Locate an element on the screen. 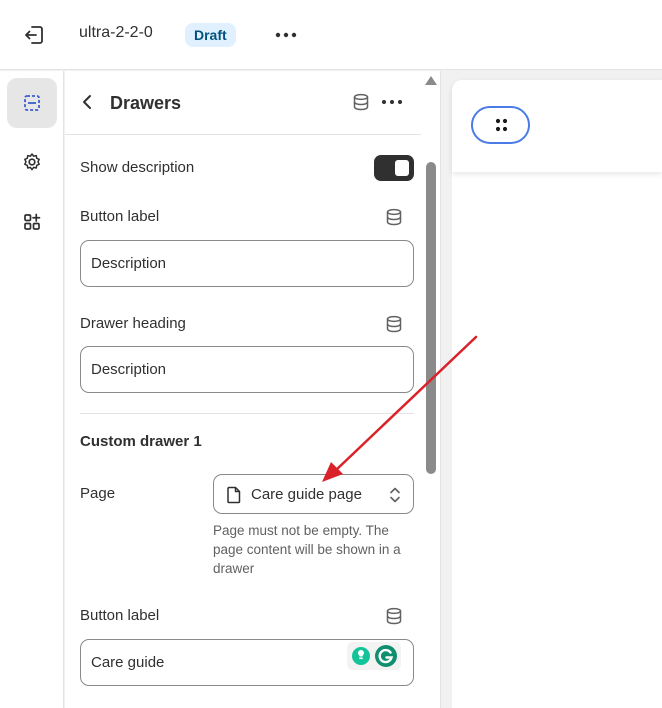 This screenshot has height=708, width=662. page-picker: Care guide page is located at coordinates (313, 494).